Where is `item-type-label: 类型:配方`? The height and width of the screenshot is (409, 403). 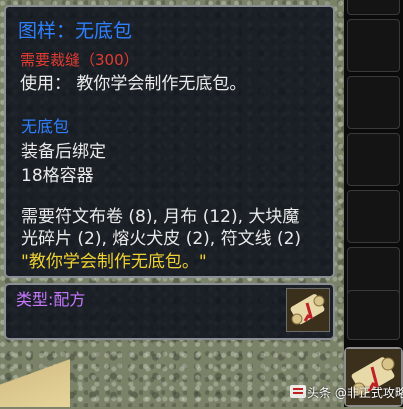
item-type-label: 类型:配方 is located at coordinates (51, 299).